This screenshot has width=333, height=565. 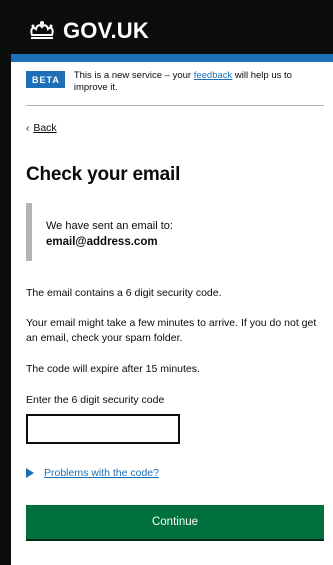 What do you see at coordinates (95, 400) in the screenshot?
I see `security-code-label: Enter the 6 digit security code` at bounding box center [95, 400].